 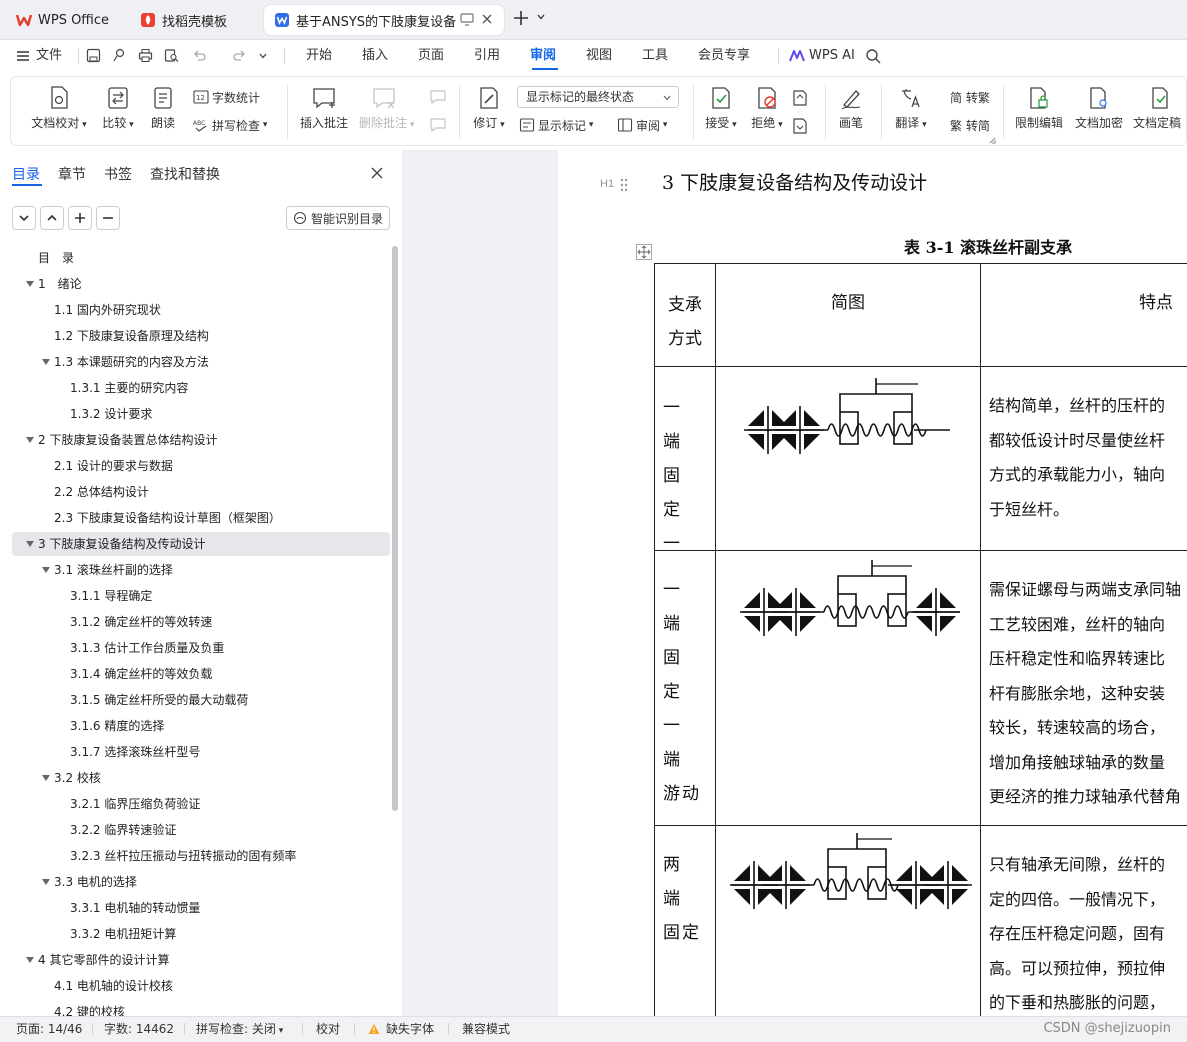 I want to click on toc-item: 1.3.1 主要的研究内容, so click(x=201, y=388).